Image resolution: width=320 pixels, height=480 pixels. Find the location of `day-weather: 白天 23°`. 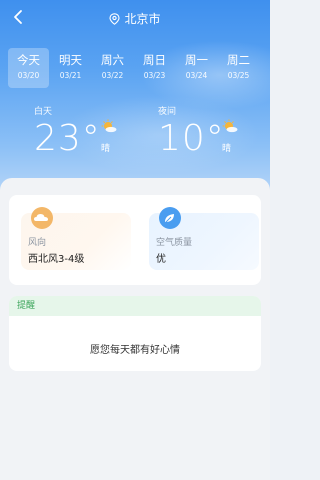

day-weather: 白天 23° is located at coordinates (67, 130).